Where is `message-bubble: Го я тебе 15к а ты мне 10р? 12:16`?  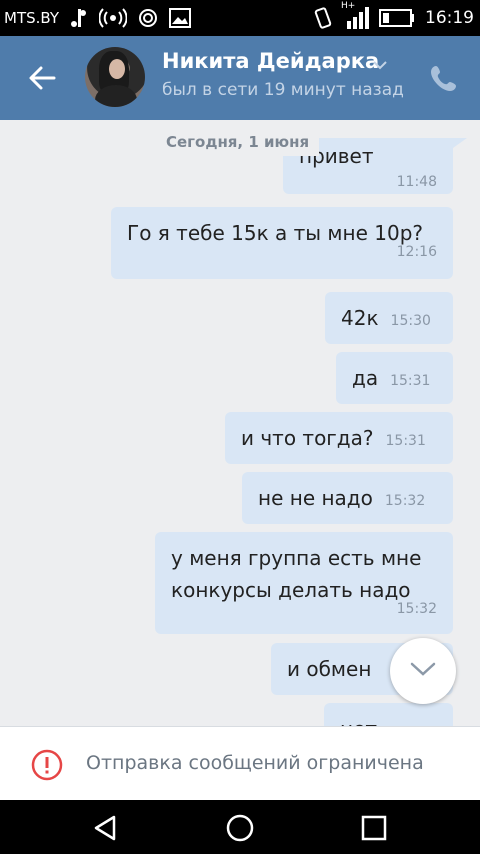
message-bubble: Го я тебе 15к а ты мне 10р? 12:16 is located at coordinates (282, 243).